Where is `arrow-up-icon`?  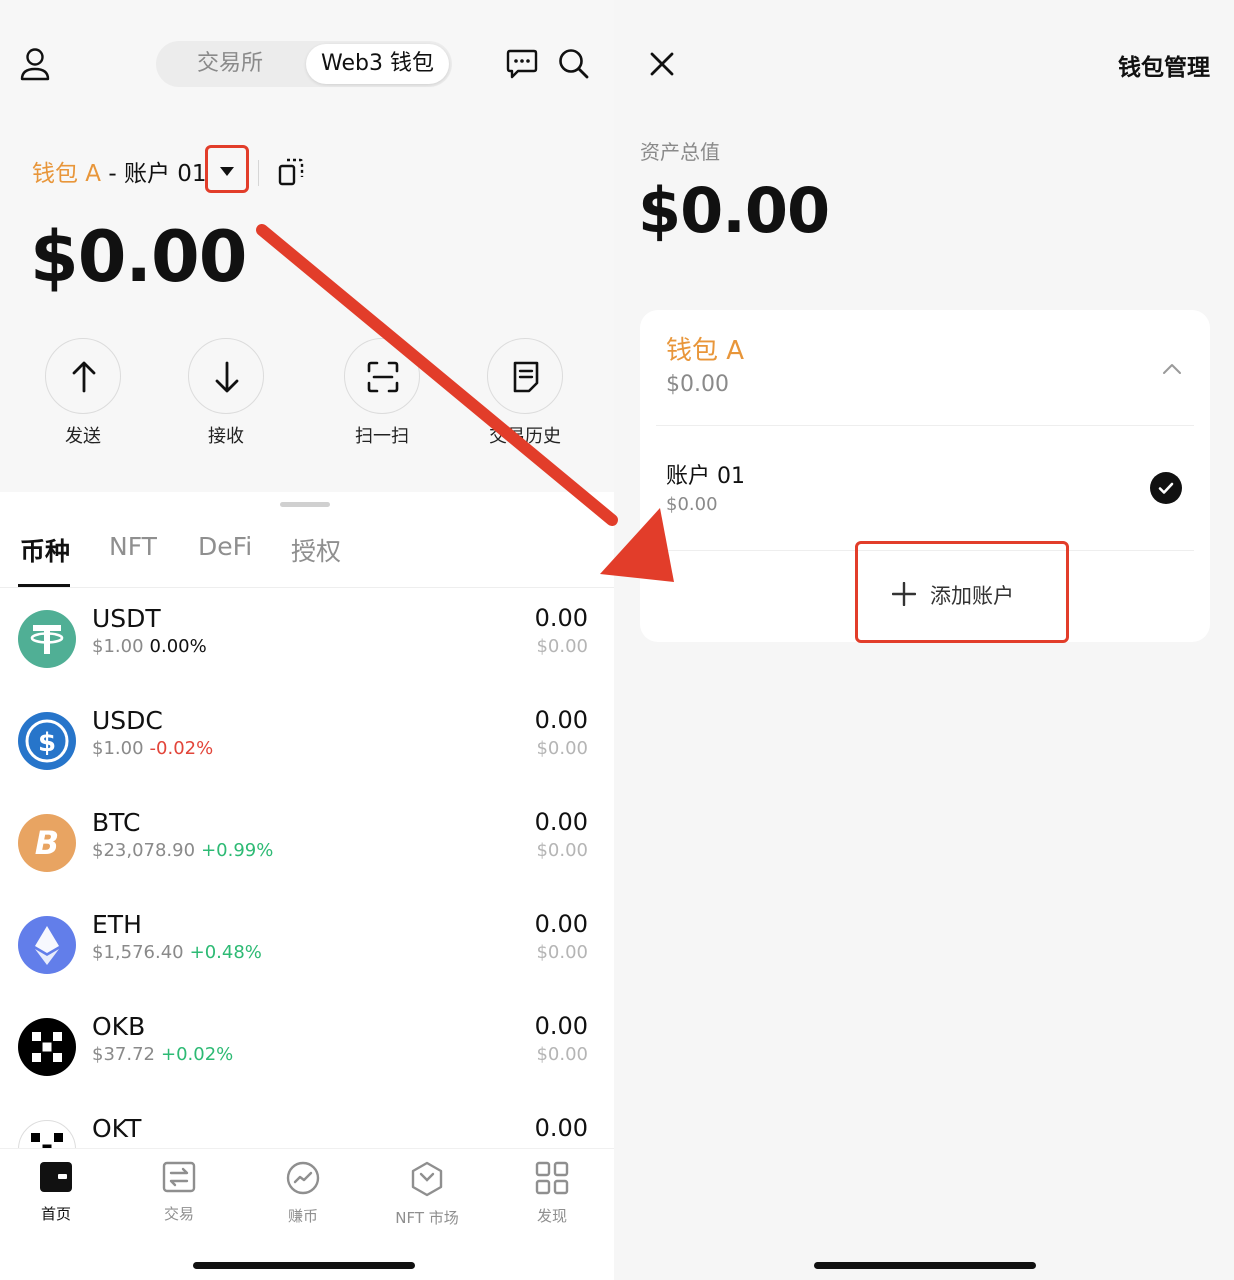
arrow-up-icon is located at coordinates (84, 377).